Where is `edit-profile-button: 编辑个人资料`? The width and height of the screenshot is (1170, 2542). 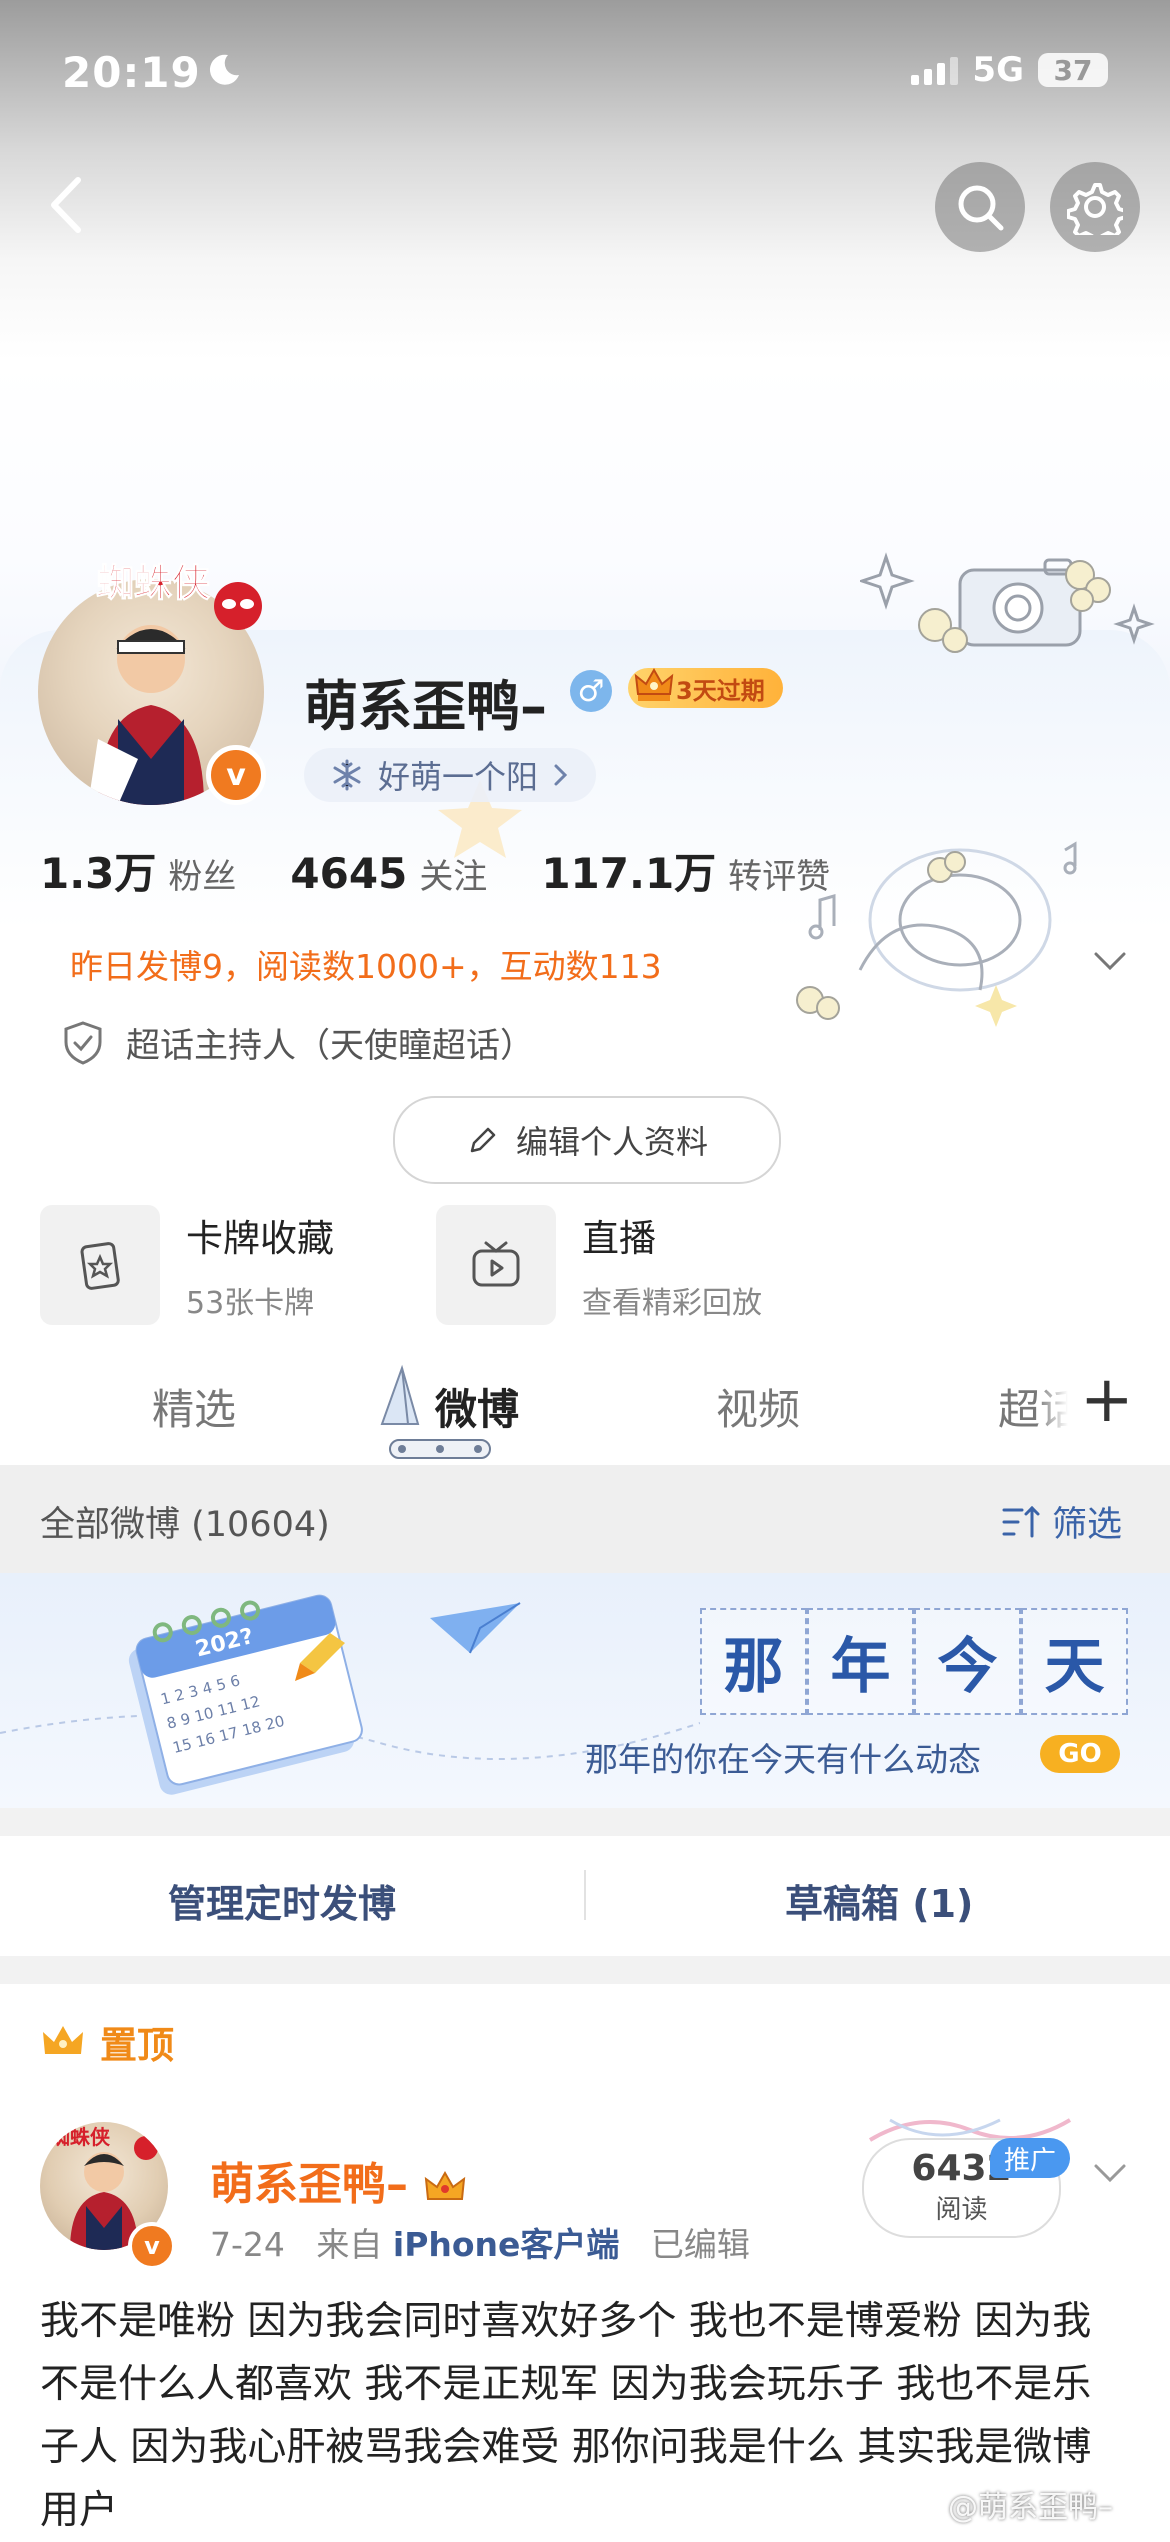 edit-profile-button: 编辑个人资料 is located at coordinates (587, 1140).